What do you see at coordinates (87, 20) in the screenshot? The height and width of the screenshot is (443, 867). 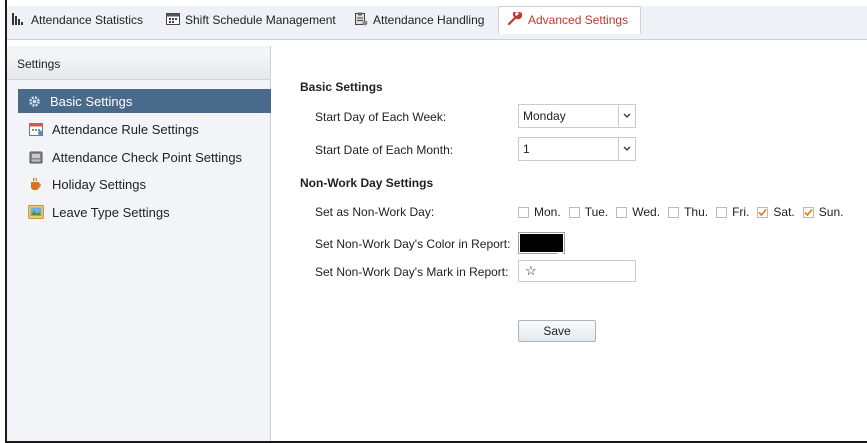 I see `tab-label: Attendance Statistics` at bounding box center [87, 20].